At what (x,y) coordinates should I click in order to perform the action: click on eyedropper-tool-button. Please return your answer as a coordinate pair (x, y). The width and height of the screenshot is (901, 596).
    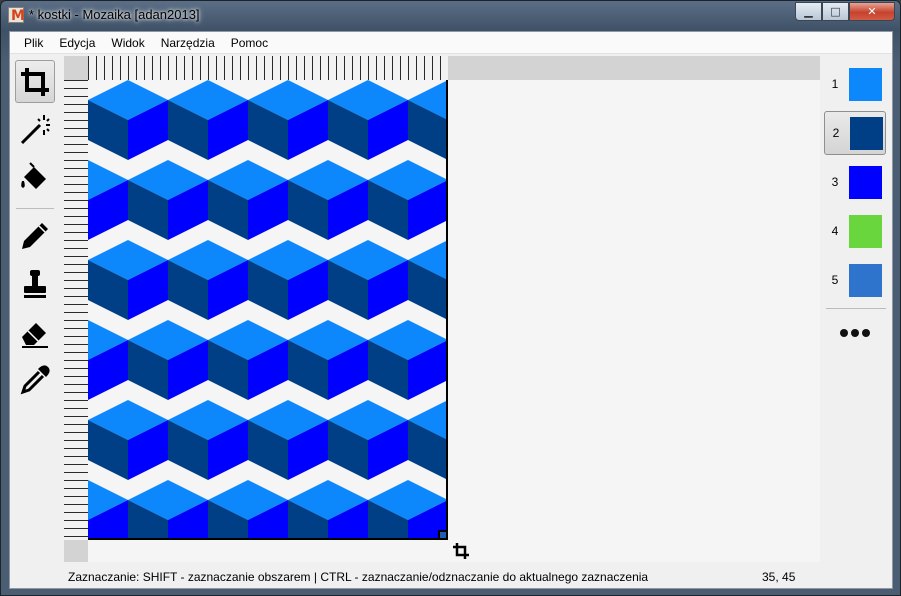
    Looking at the image, I should click on (35, 379).